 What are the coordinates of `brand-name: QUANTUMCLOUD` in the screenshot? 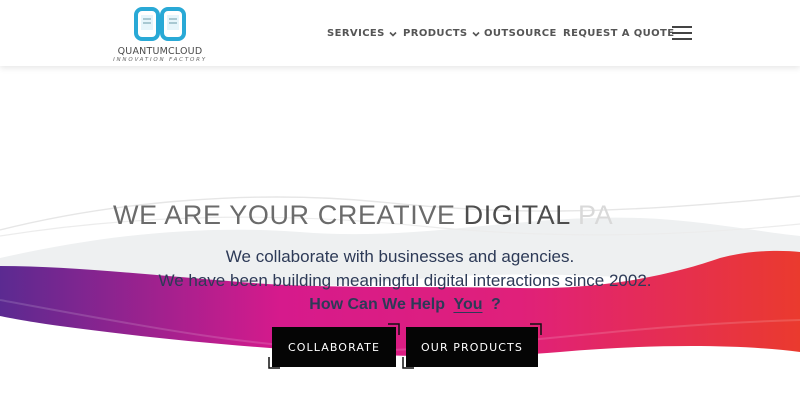 It's located at (160, 51).